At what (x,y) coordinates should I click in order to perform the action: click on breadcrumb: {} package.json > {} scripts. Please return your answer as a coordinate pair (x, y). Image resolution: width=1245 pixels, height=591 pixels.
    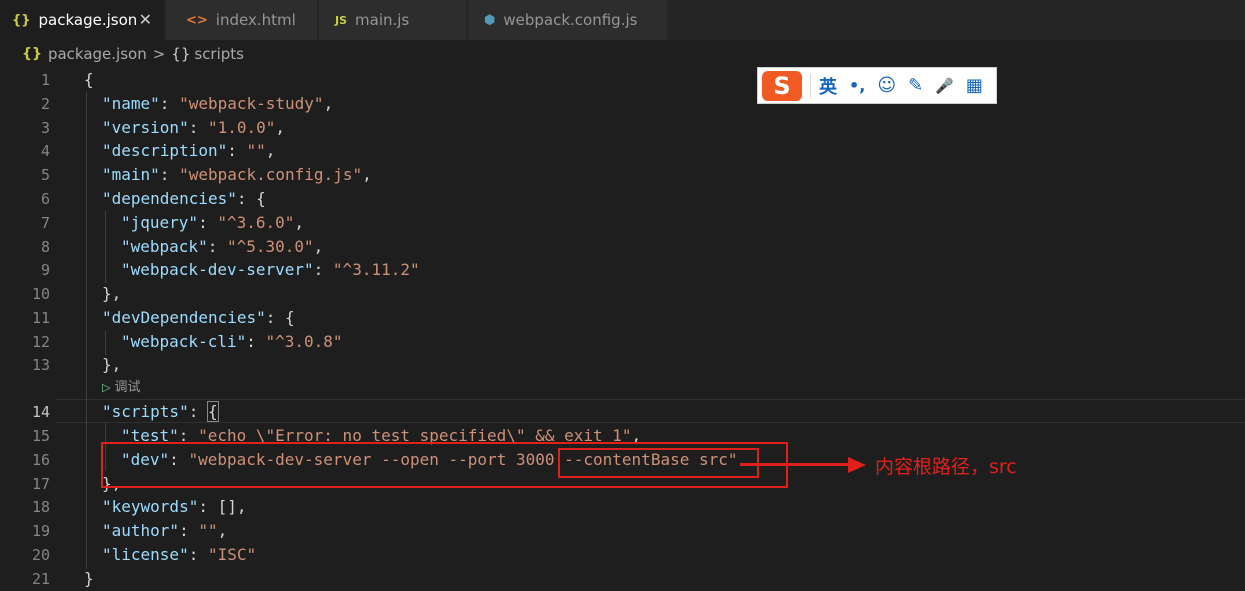
    Looking at the image, I should click on (622, 54).